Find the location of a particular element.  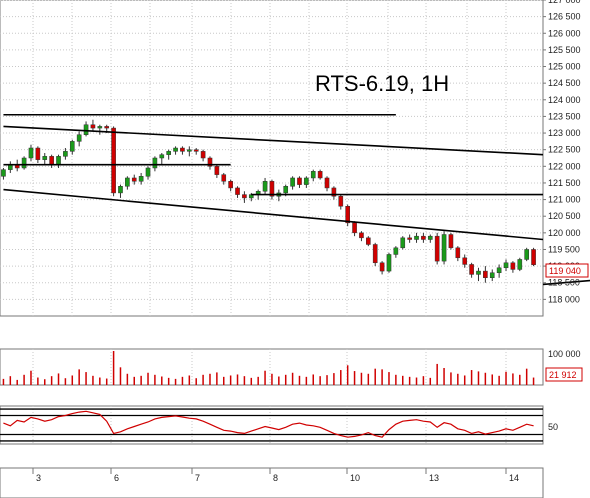

x-tick-label: 14 is located at coordinates (514, 478).